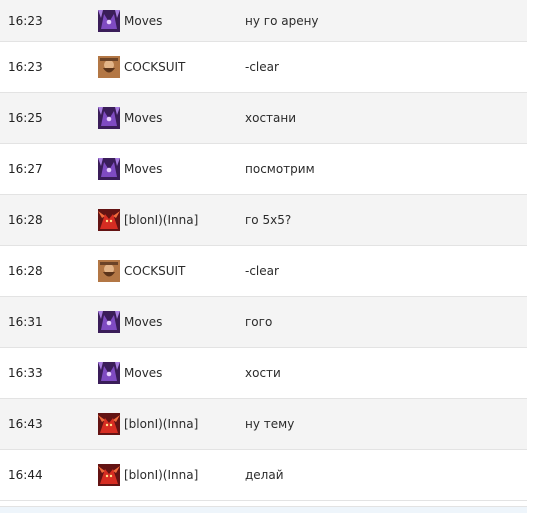  I want to click on message-text: посмотрим, so click(280, 169).